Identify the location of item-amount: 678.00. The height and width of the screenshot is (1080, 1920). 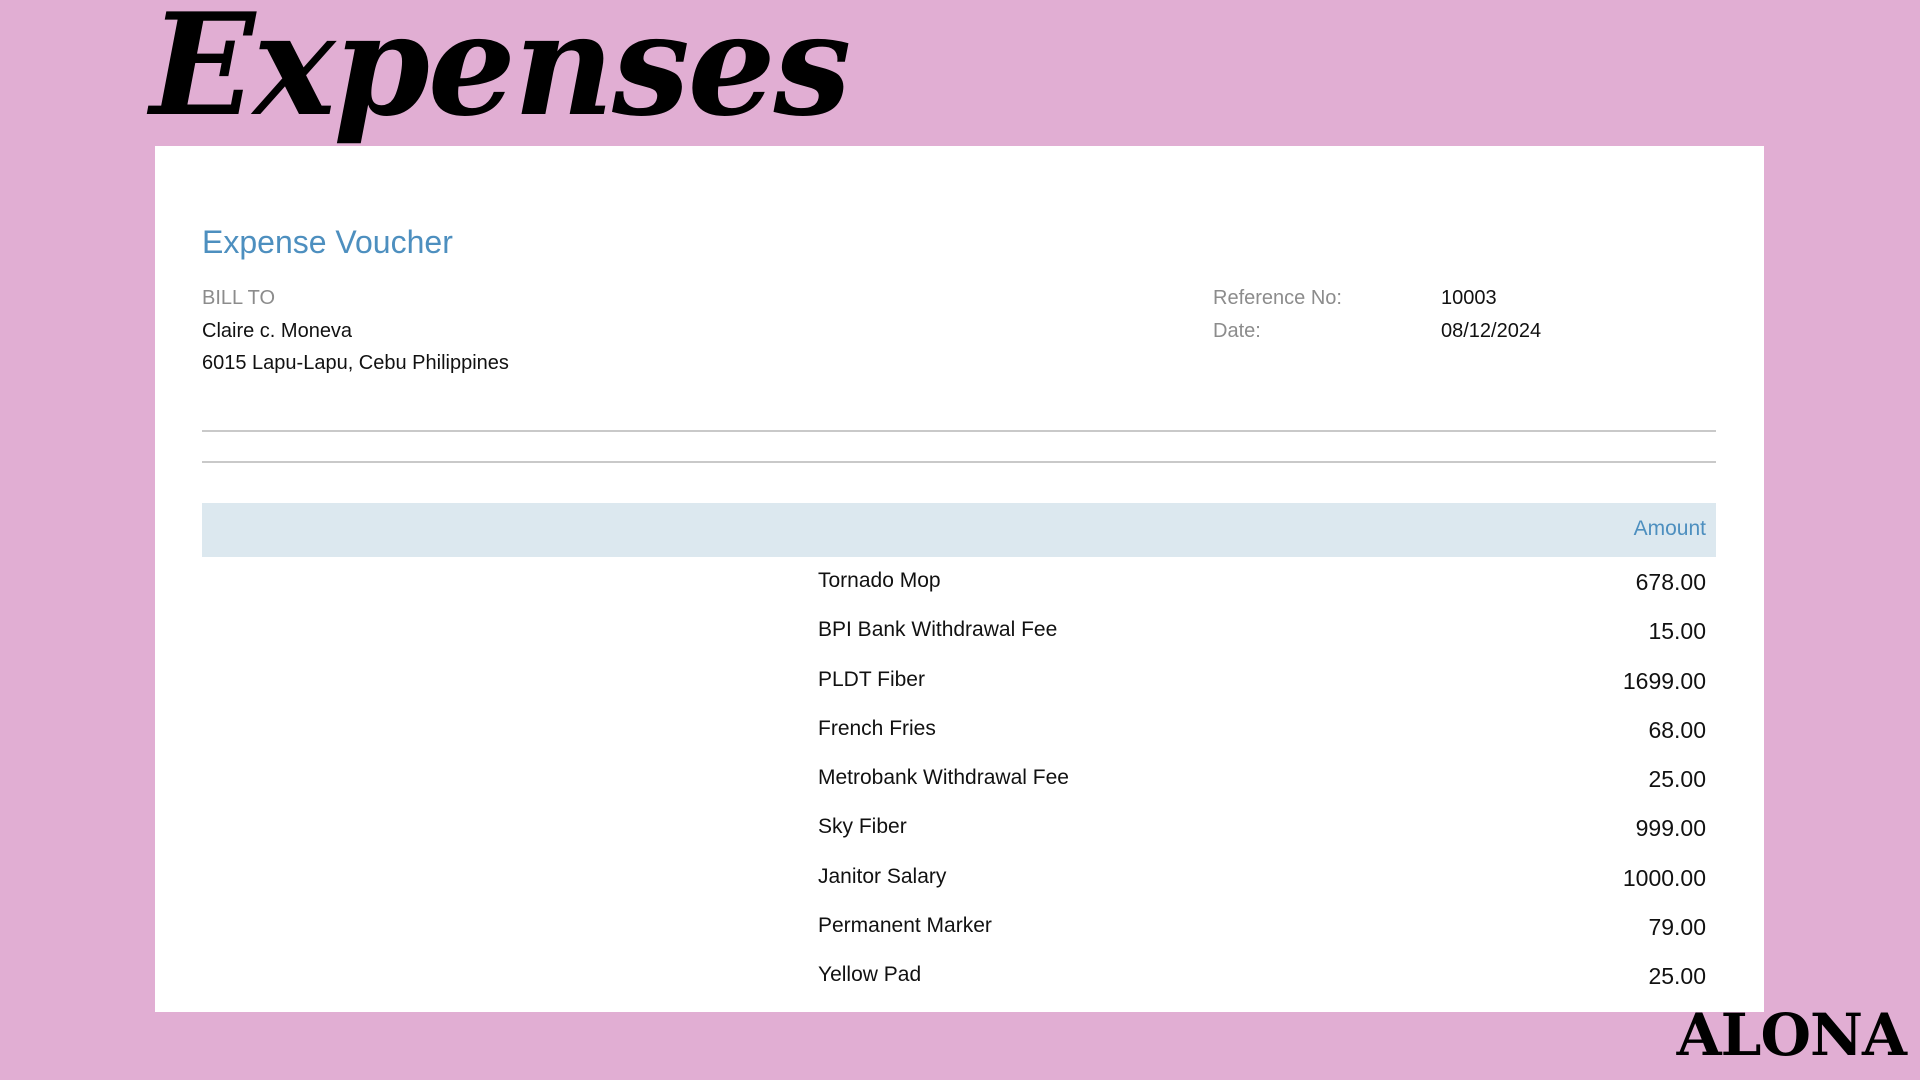
(1670, 582).